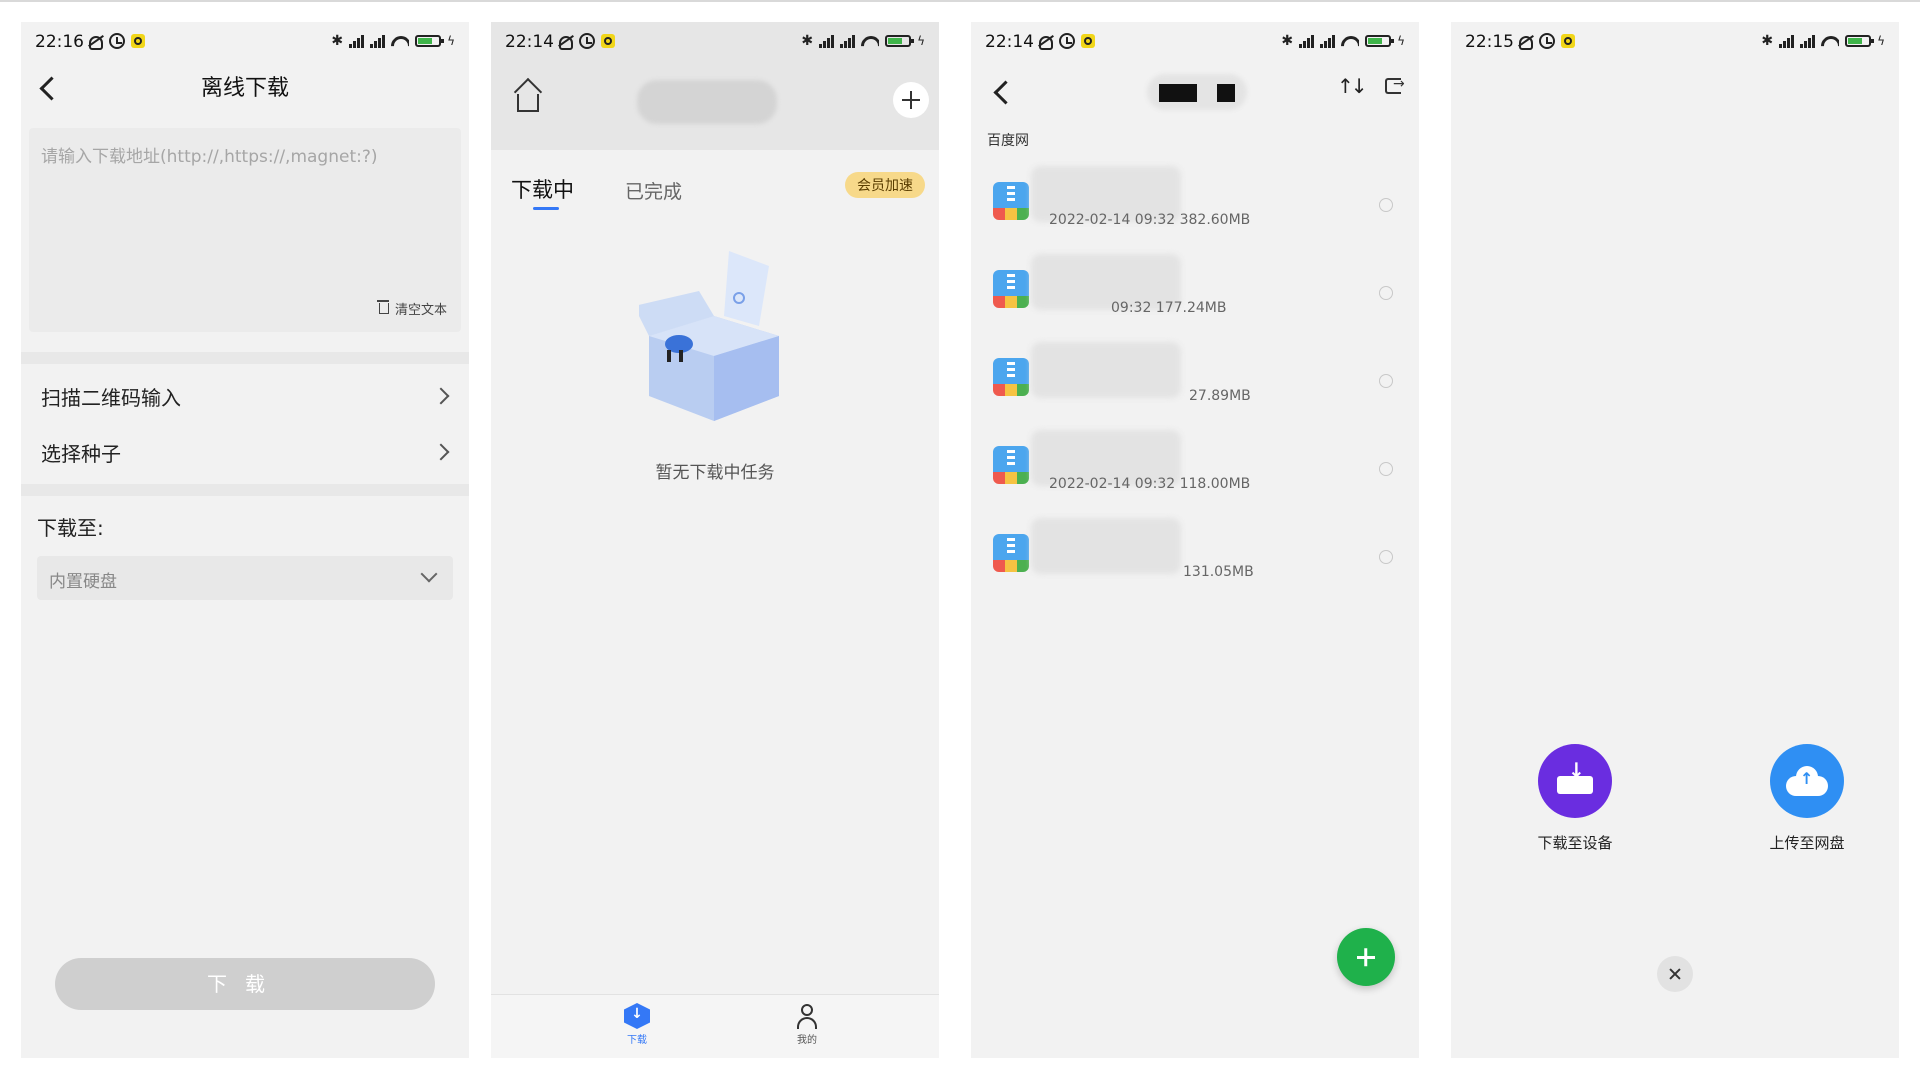 The image size is (1920, 1080). Describe the element at coordinates (653, 190) in the screenshot. I see `tab-completed: 已完成` at that location.